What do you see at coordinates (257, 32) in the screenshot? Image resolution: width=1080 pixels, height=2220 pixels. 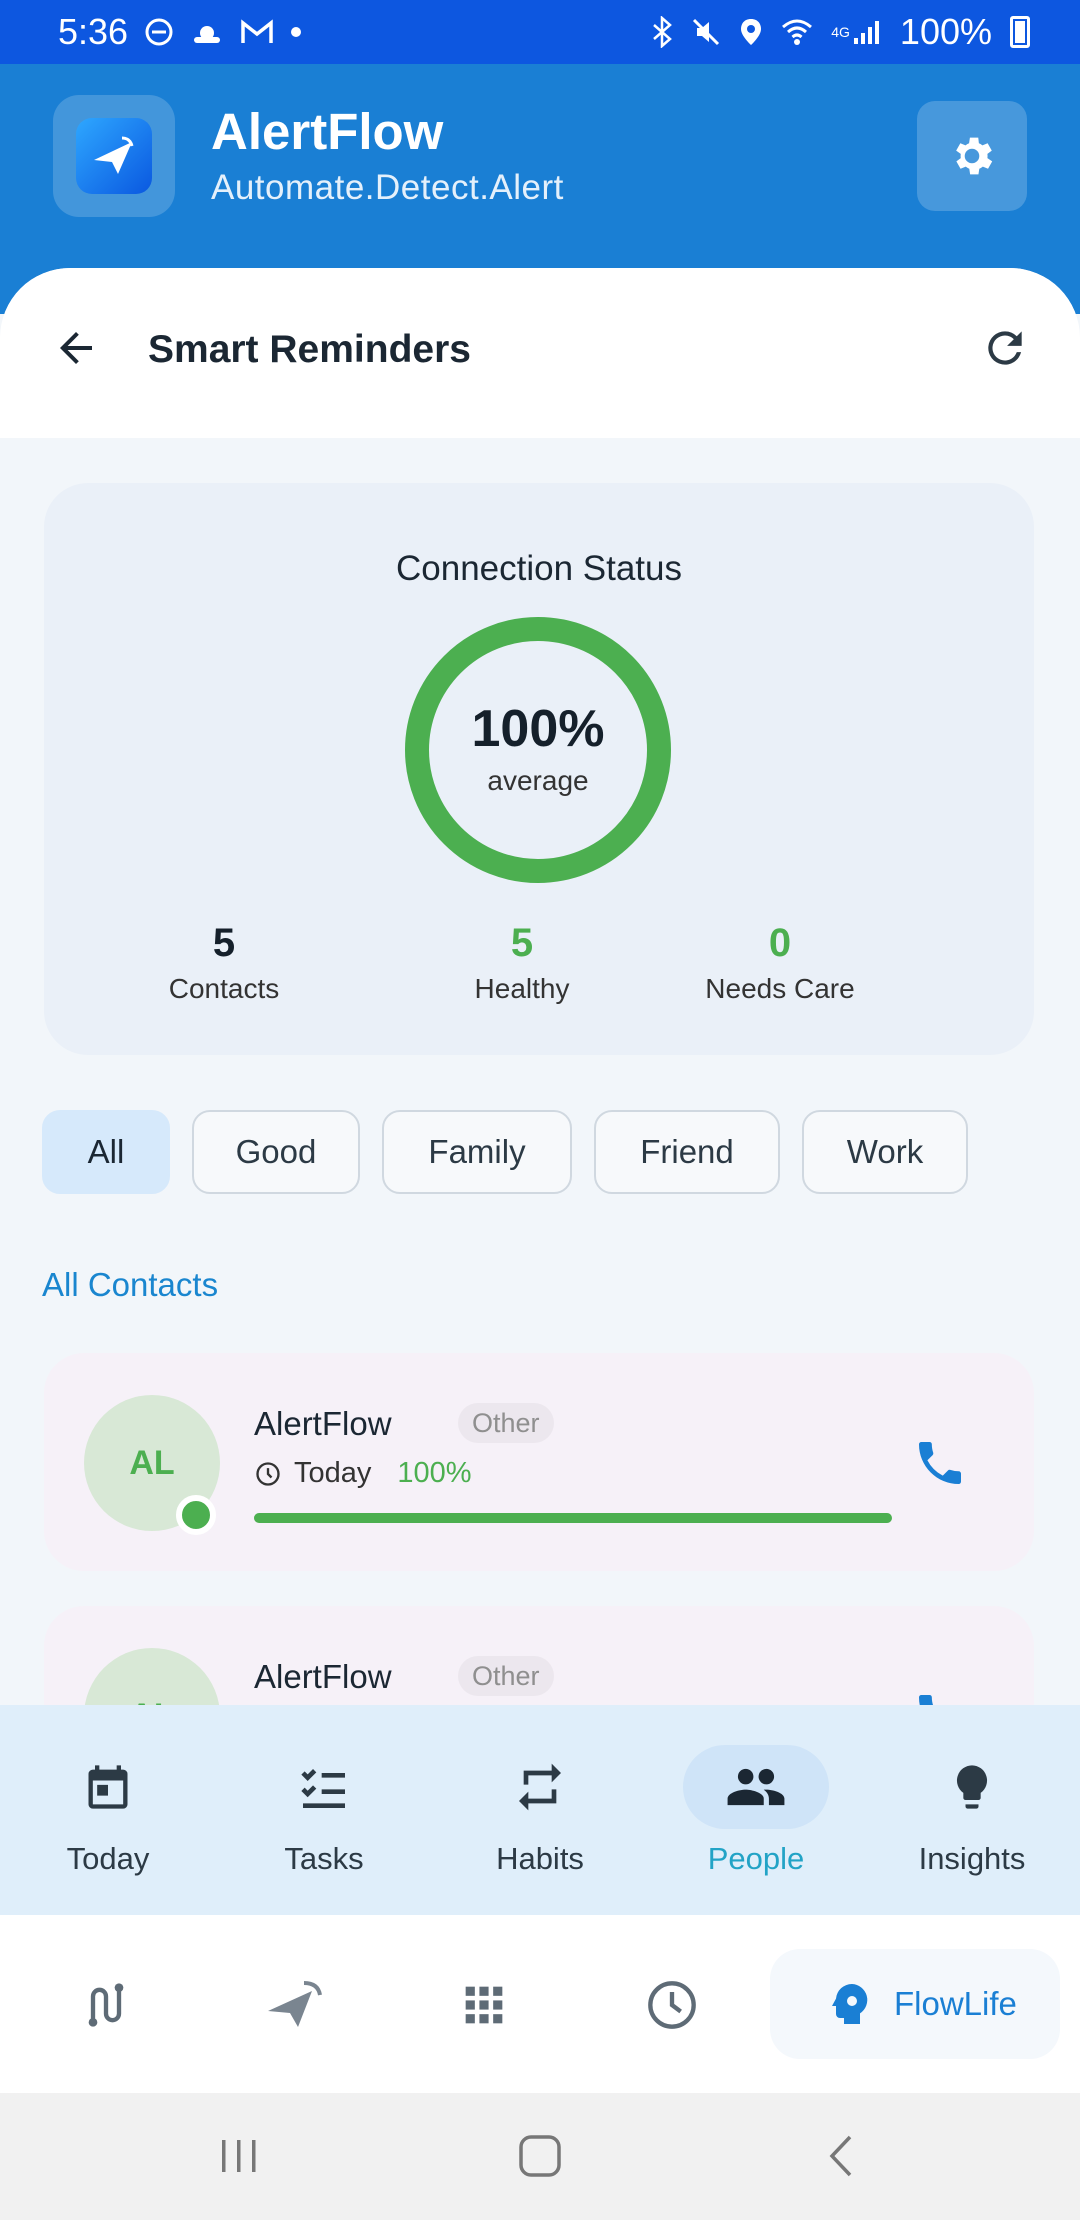 I see `gmail-icon` at bounding box center [257, 32].